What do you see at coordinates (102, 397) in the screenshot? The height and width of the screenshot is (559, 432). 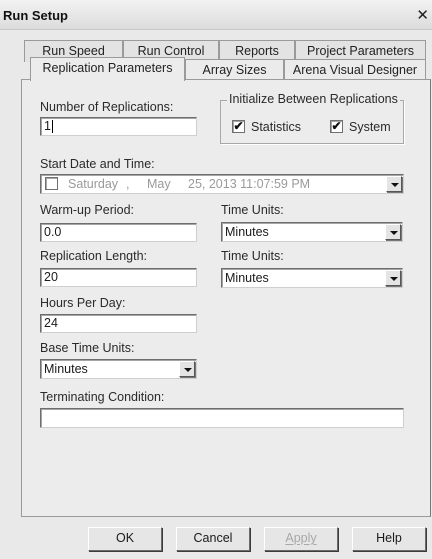 I see `terminating-condition-label: Terminating Condition:` at bounding box center [102, 397].